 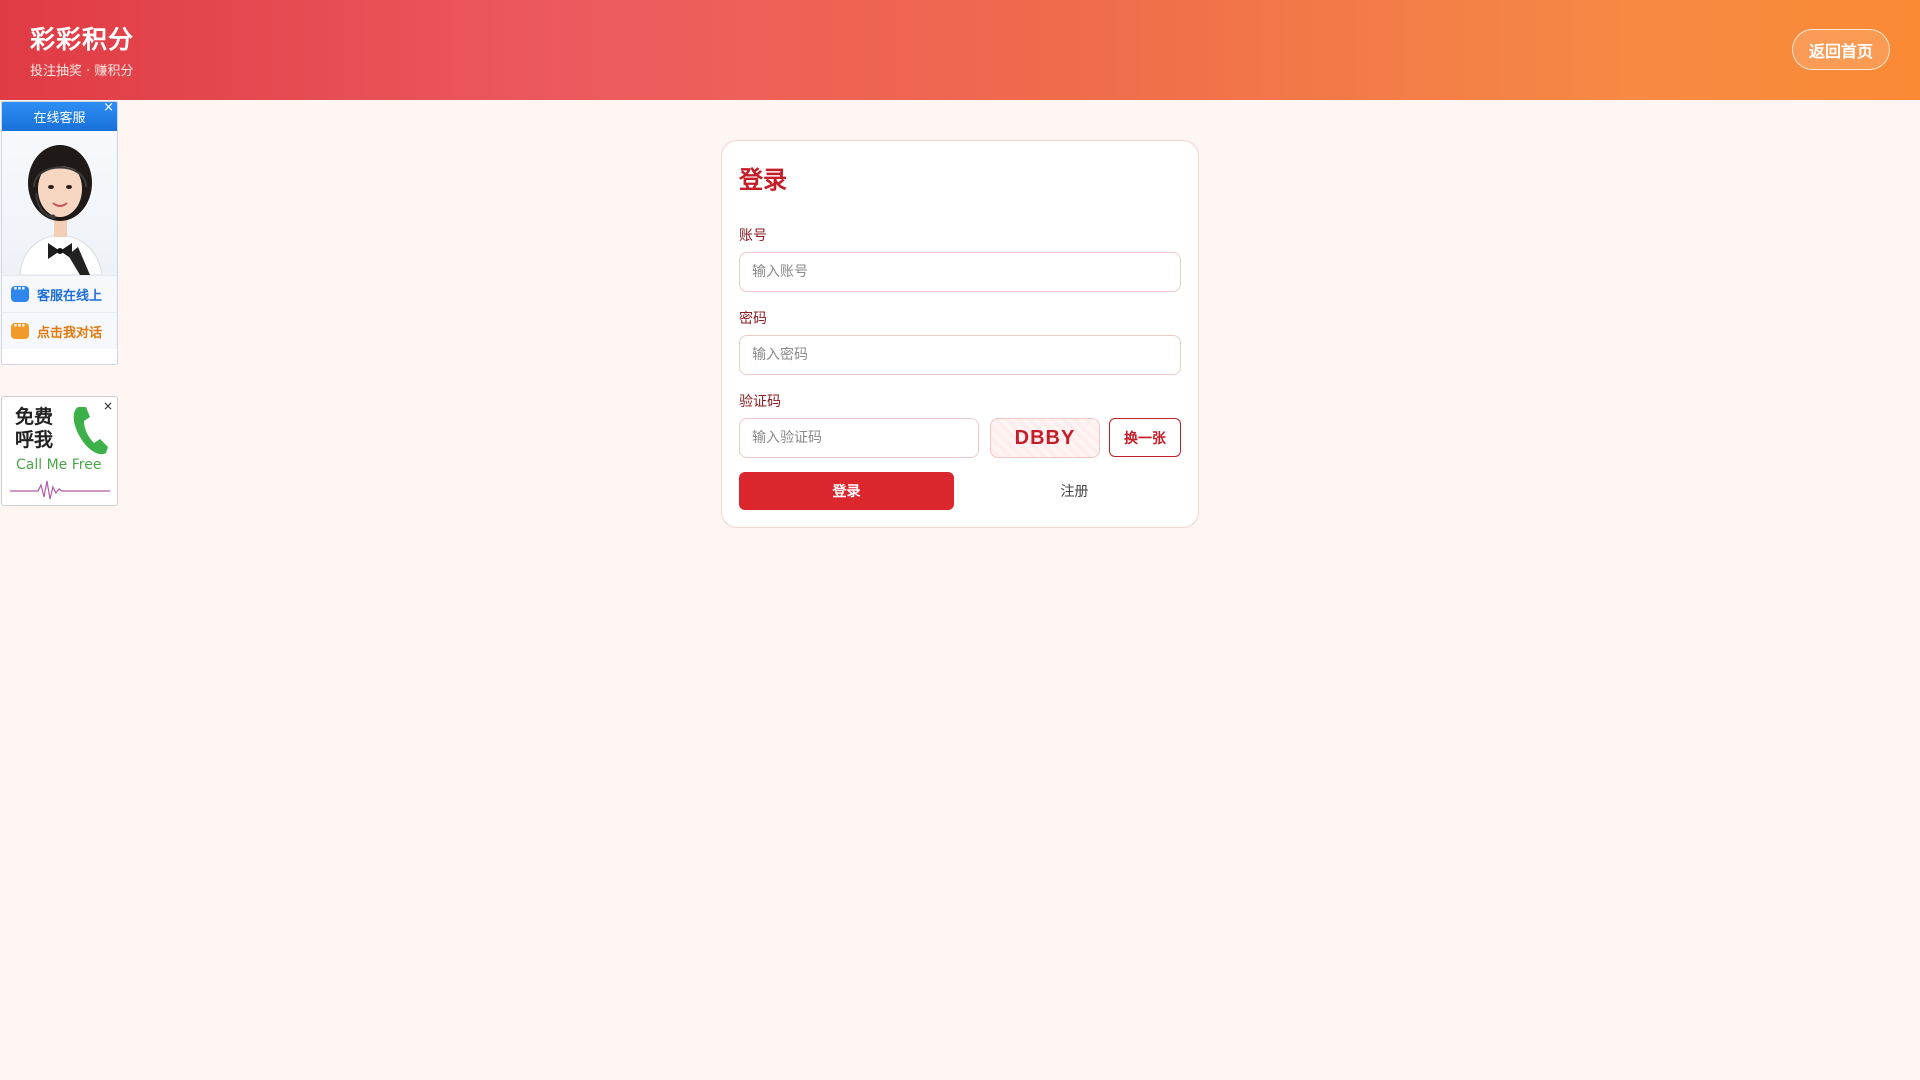 I want to click on sound-wave-icon, so click(x=60, y=490).